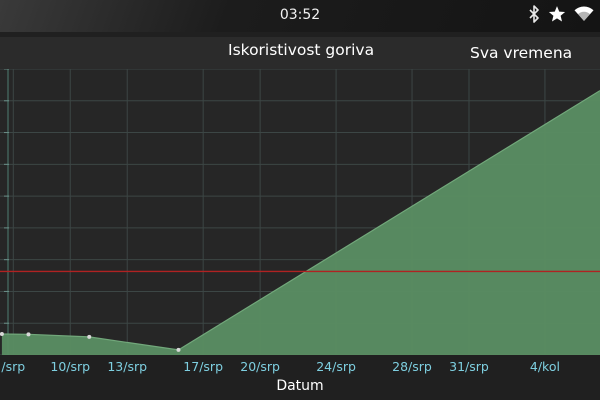 This screenshot has height=400, width=600. What do you see at coordinates (260, 366) in the screenshot?
I see `x-tick-label-4: 20/srp` at bounding box center [260, 366].